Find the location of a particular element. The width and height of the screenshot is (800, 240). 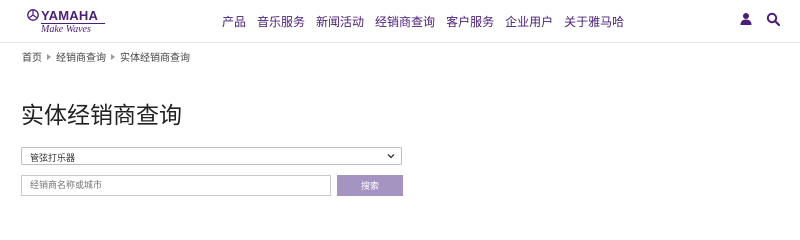

nav-item-dealer-search: 经销商查询 is located at coordinates (405, 21).